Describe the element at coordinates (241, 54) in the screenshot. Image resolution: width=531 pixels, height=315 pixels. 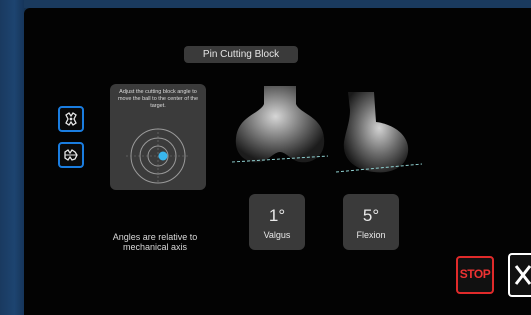
I see `page-title: Pin Cutting Block` at that location.